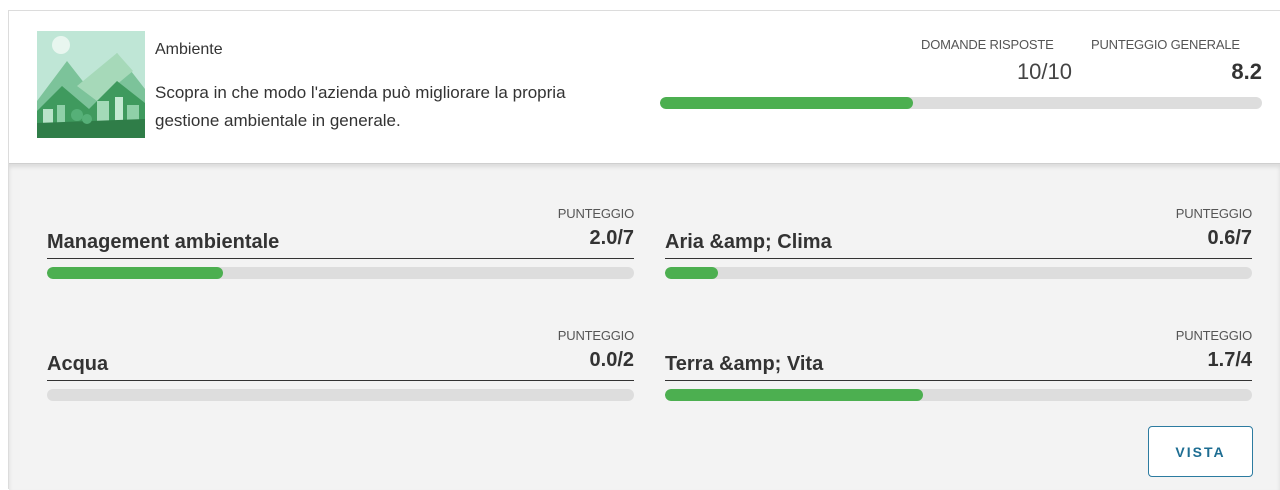 The height and width of the screenshot is (490, 1280). Describe the element at coordinates (744, 364) in the screenshot. I see `category-name: Terra &amp; Vita` at that location.